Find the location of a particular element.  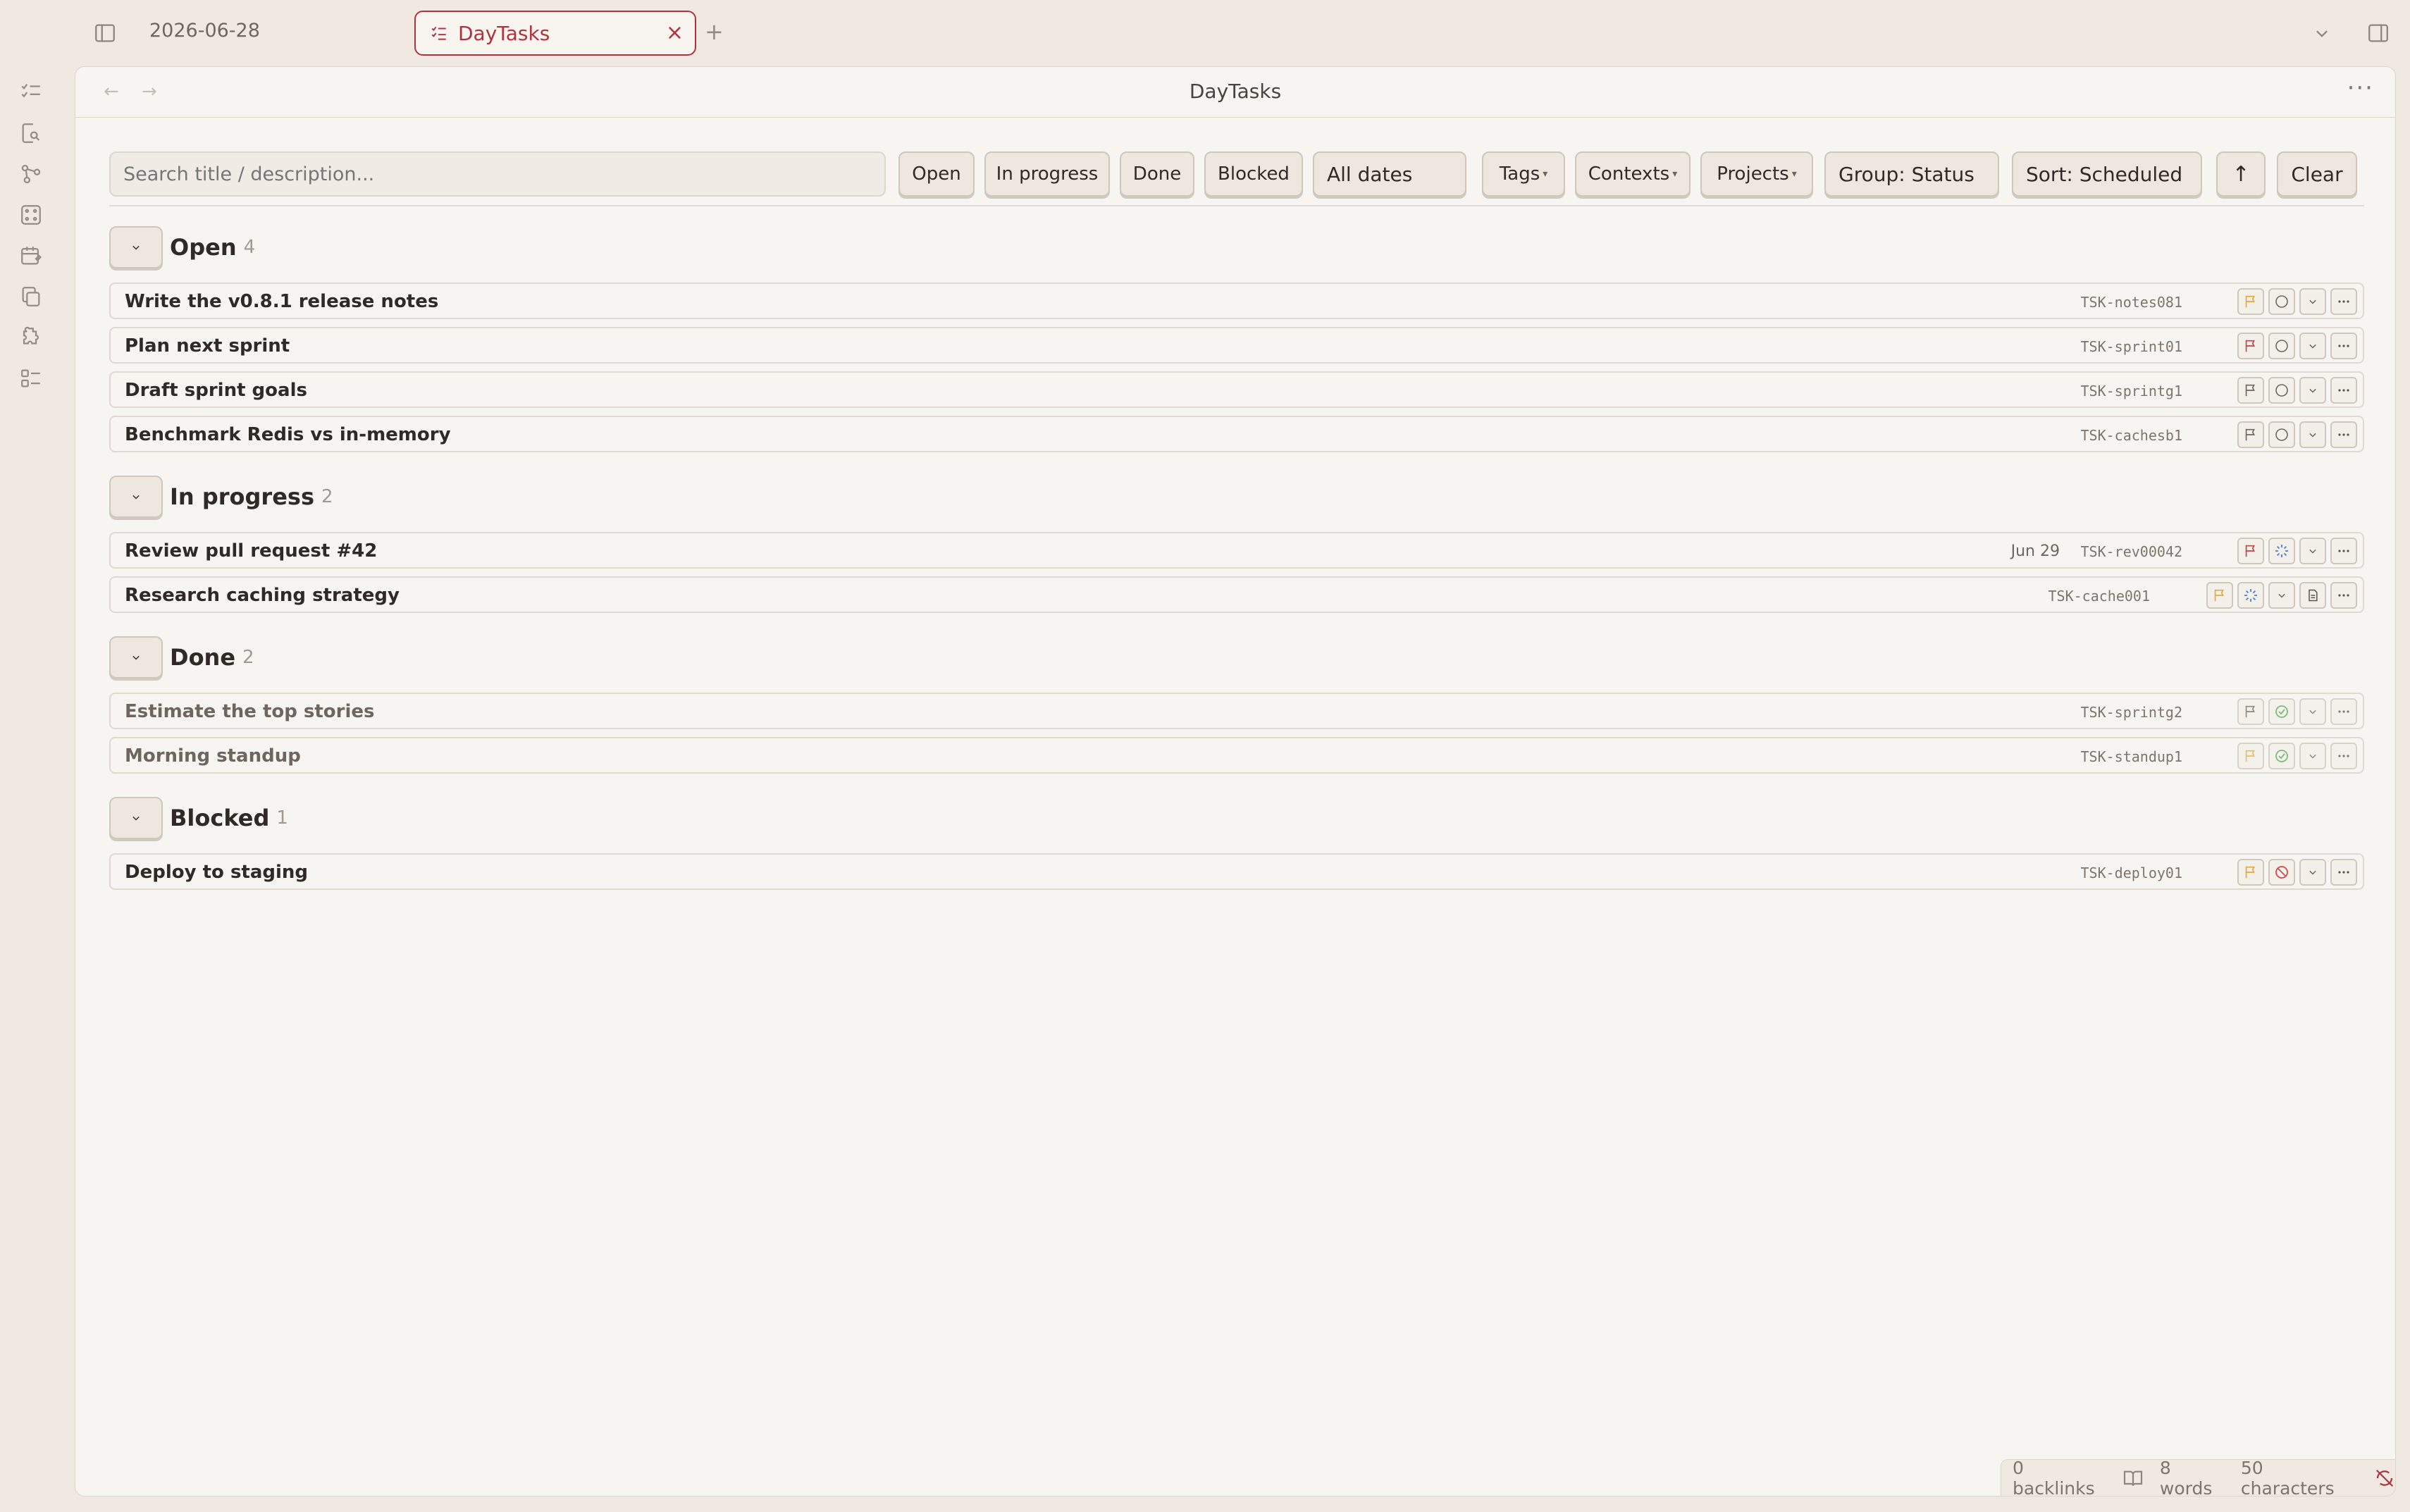

task-title: Plan next sprint is located at coordinates (207, 346).